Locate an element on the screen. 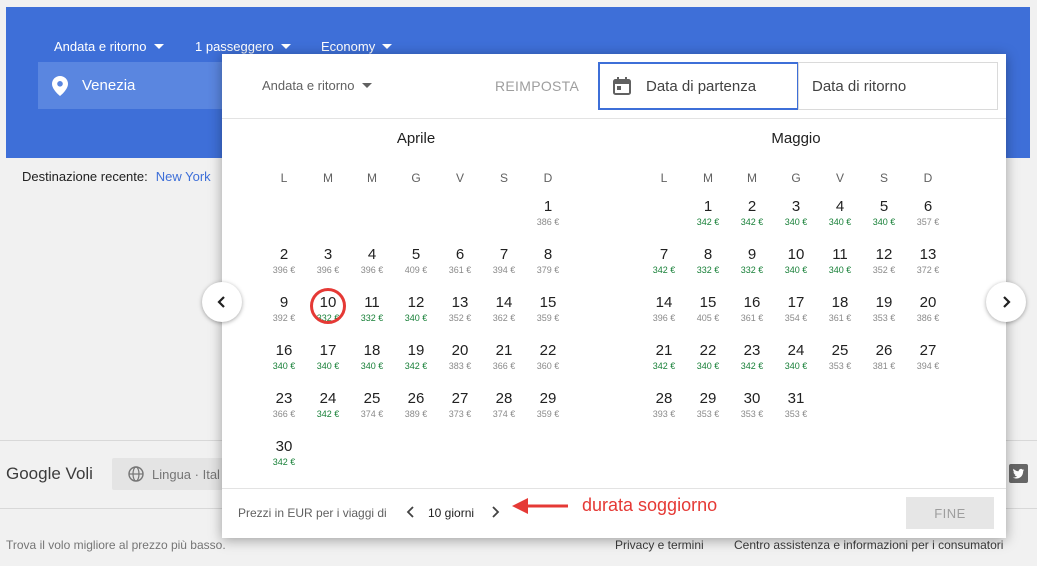 The height and width of the screenshot is (566, 1037). calendar-day: 28 393 € is located at coordinates (664, 402).